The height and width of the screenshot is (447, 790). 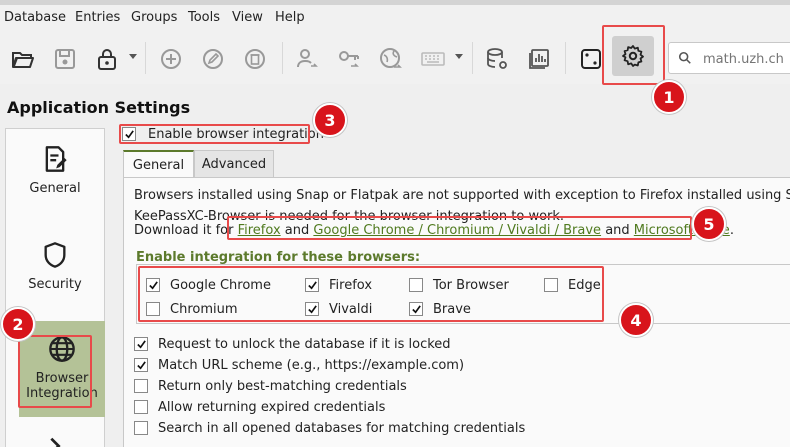 I want to click on sidebar-item-next, so click(x=55, y=441).